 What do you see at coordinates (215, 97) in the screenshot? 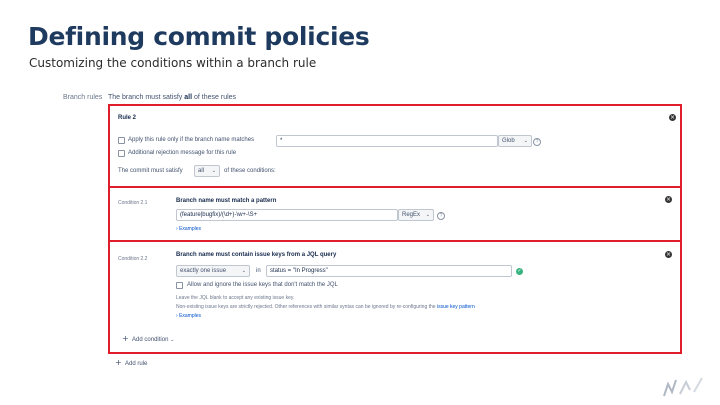
I see `description-suffix: of these rules` at bounding box center [215, 97].